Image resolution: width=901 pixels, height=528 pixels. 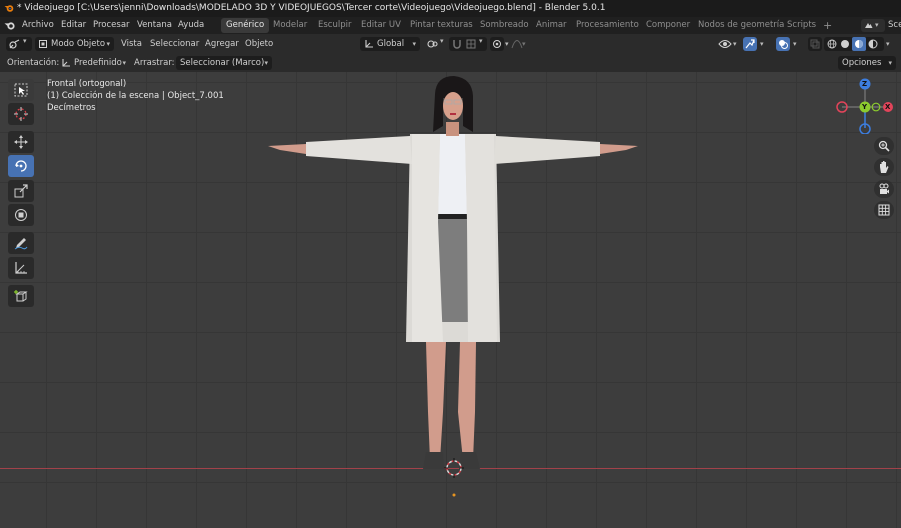 What do you see at coordinates (441, 25) in the screenshot?
I see `tab-pintar-texturas: Pintar texturas` at bounding box center [441, 25].